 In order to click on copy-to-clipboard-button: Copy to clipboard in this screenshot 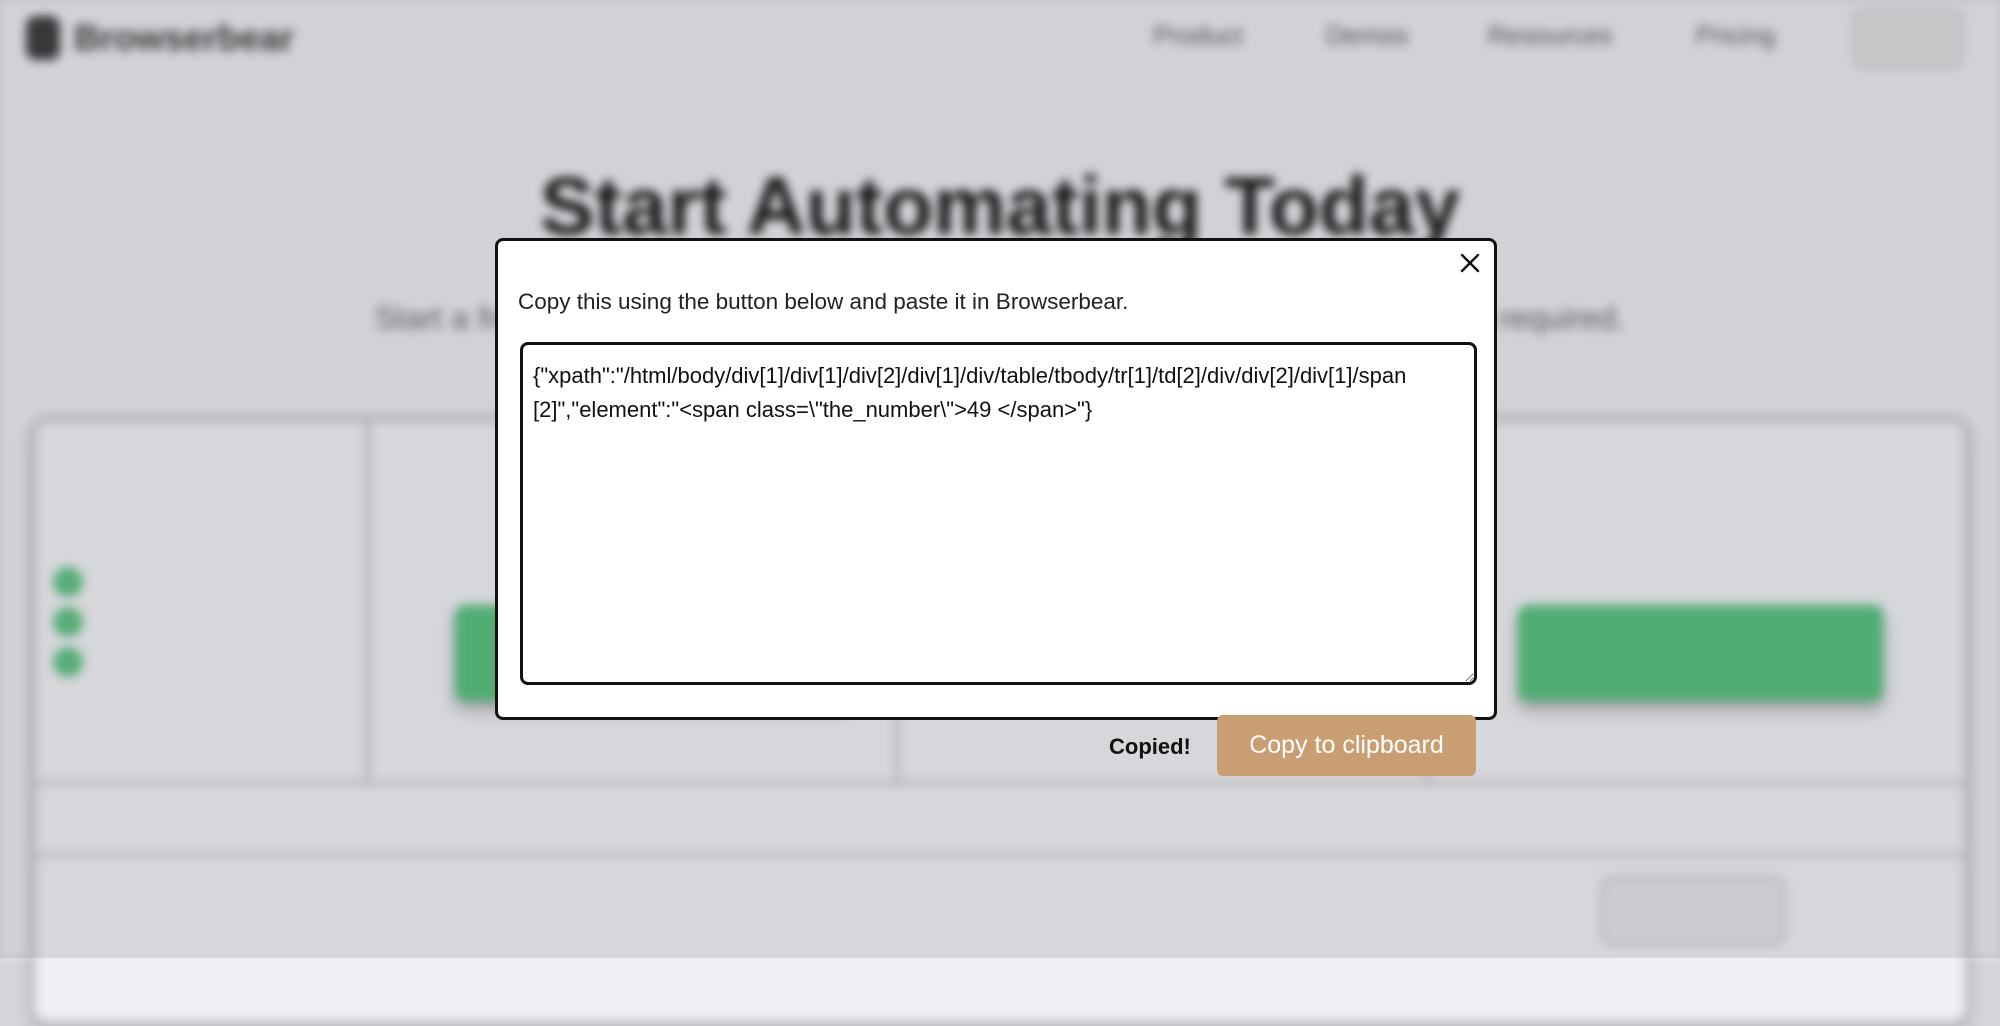, I will do `click(1346, 745)`.